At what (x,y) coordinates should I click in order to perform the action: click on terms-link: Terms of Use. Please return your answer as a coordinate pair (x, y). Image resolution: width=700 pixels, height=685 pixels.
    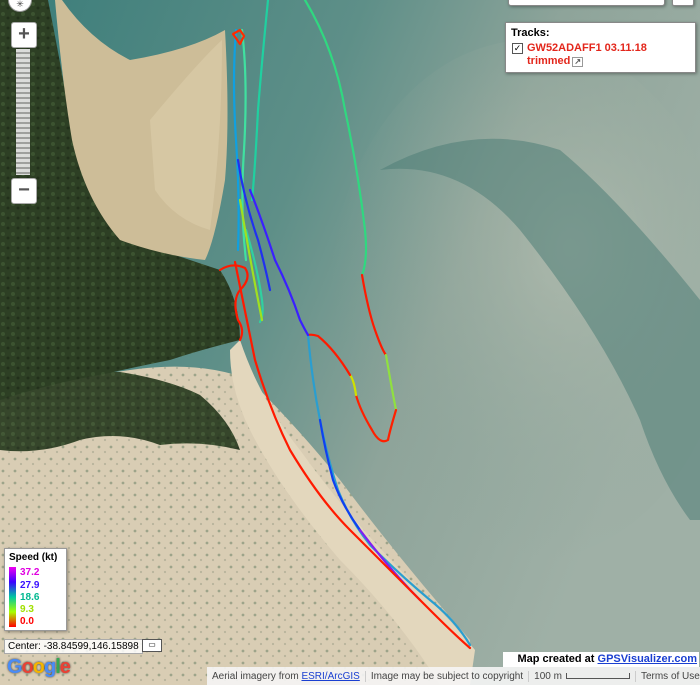
    Looking at the image, I should click on (668, 676).